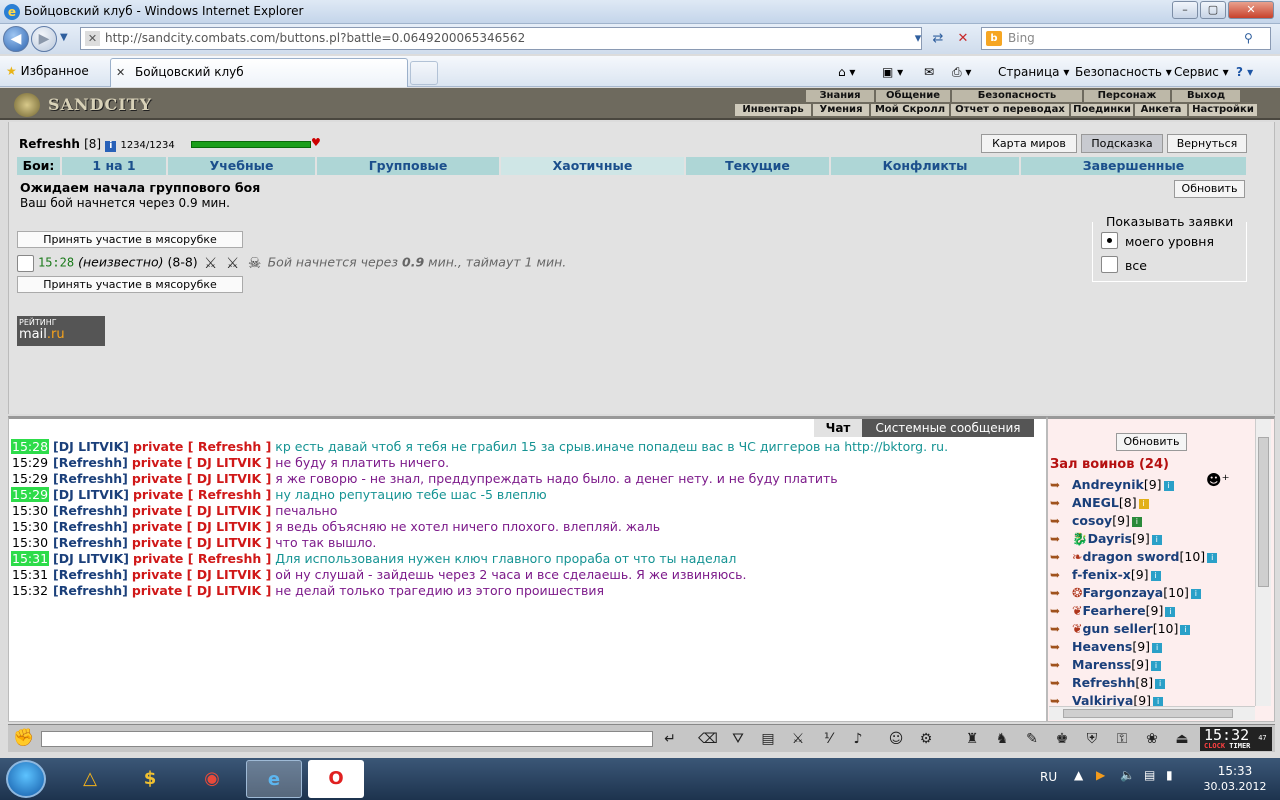  I want to click on hint-button: Подсказка, so click(1122, 143).